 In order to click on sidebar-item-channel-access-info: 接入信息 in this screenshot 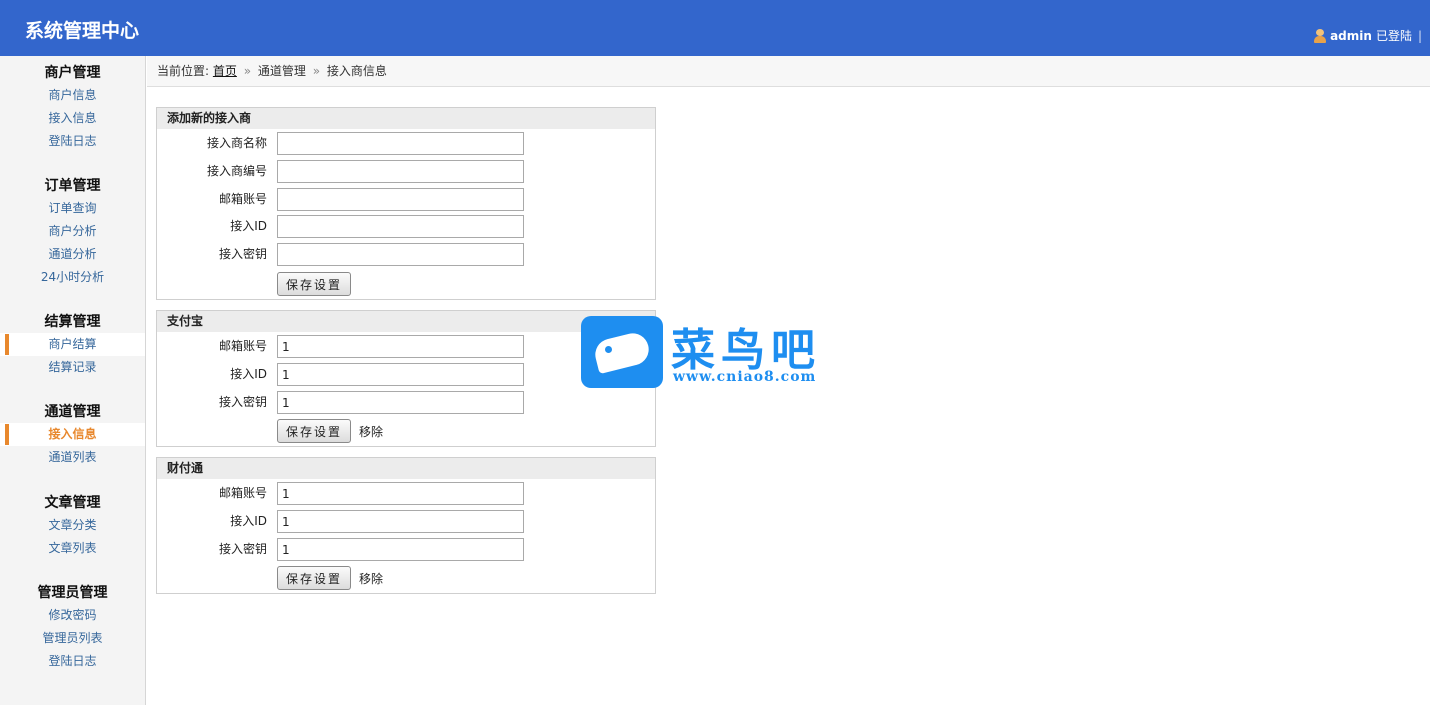, I will do `click(72, 434)`.